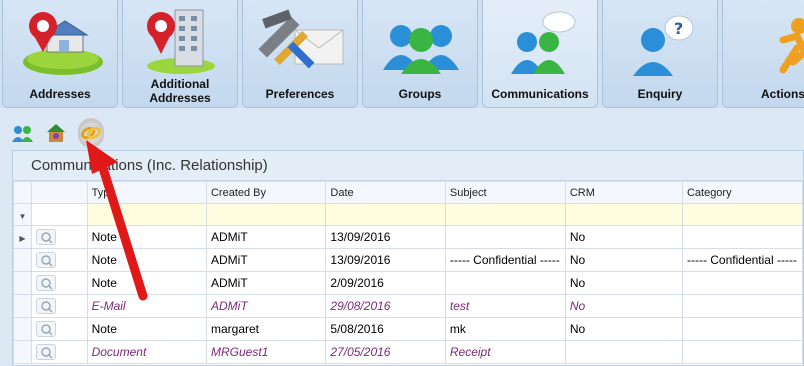 The width and height of the screenshot is (804, 366). What do you see at coordinates (623, 192) in the screenshot?
I see `column-header-crm: CRM` at bounding box center [623, 192].